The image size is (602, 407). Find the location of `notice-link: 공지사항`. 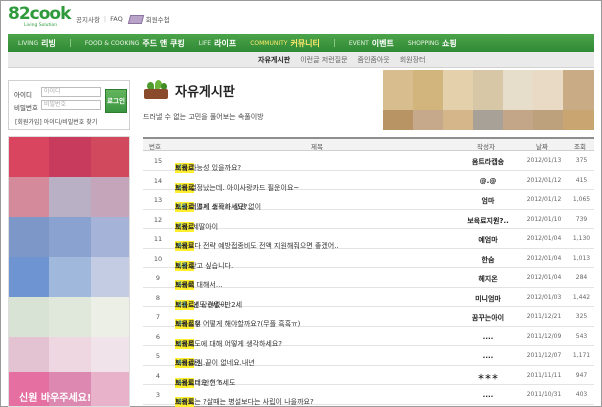

notice-link: 공지사항 is located at coordinates (88, 19).